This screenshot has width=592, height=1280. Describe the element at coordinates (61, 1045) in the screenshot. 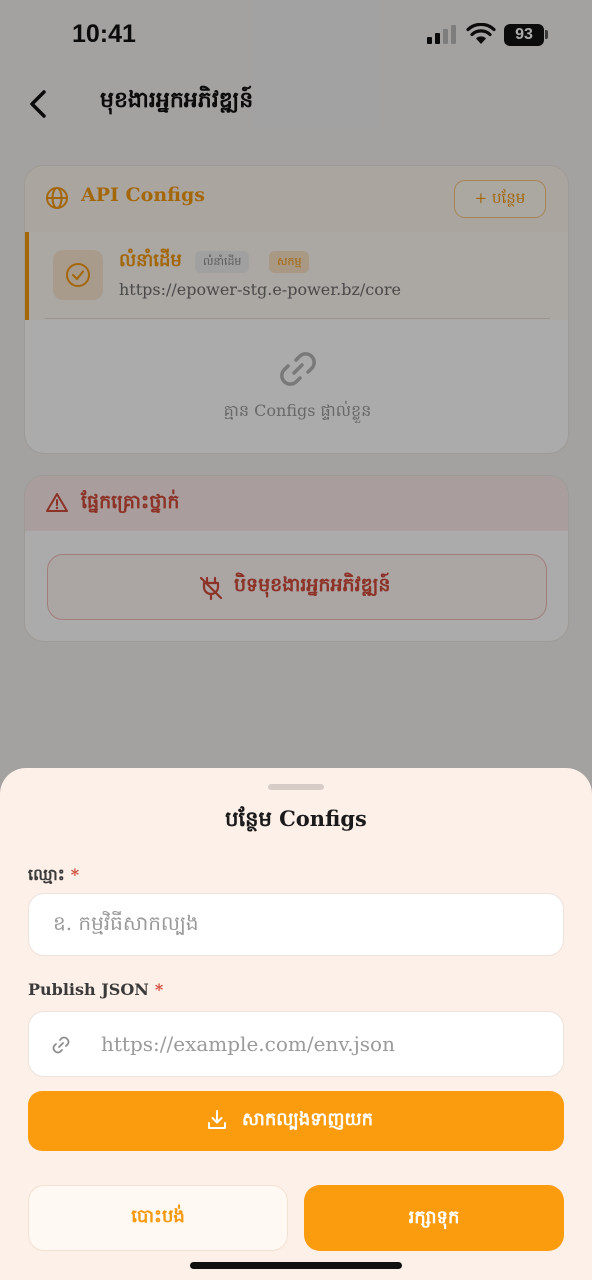

I see `link-icon` at that location.